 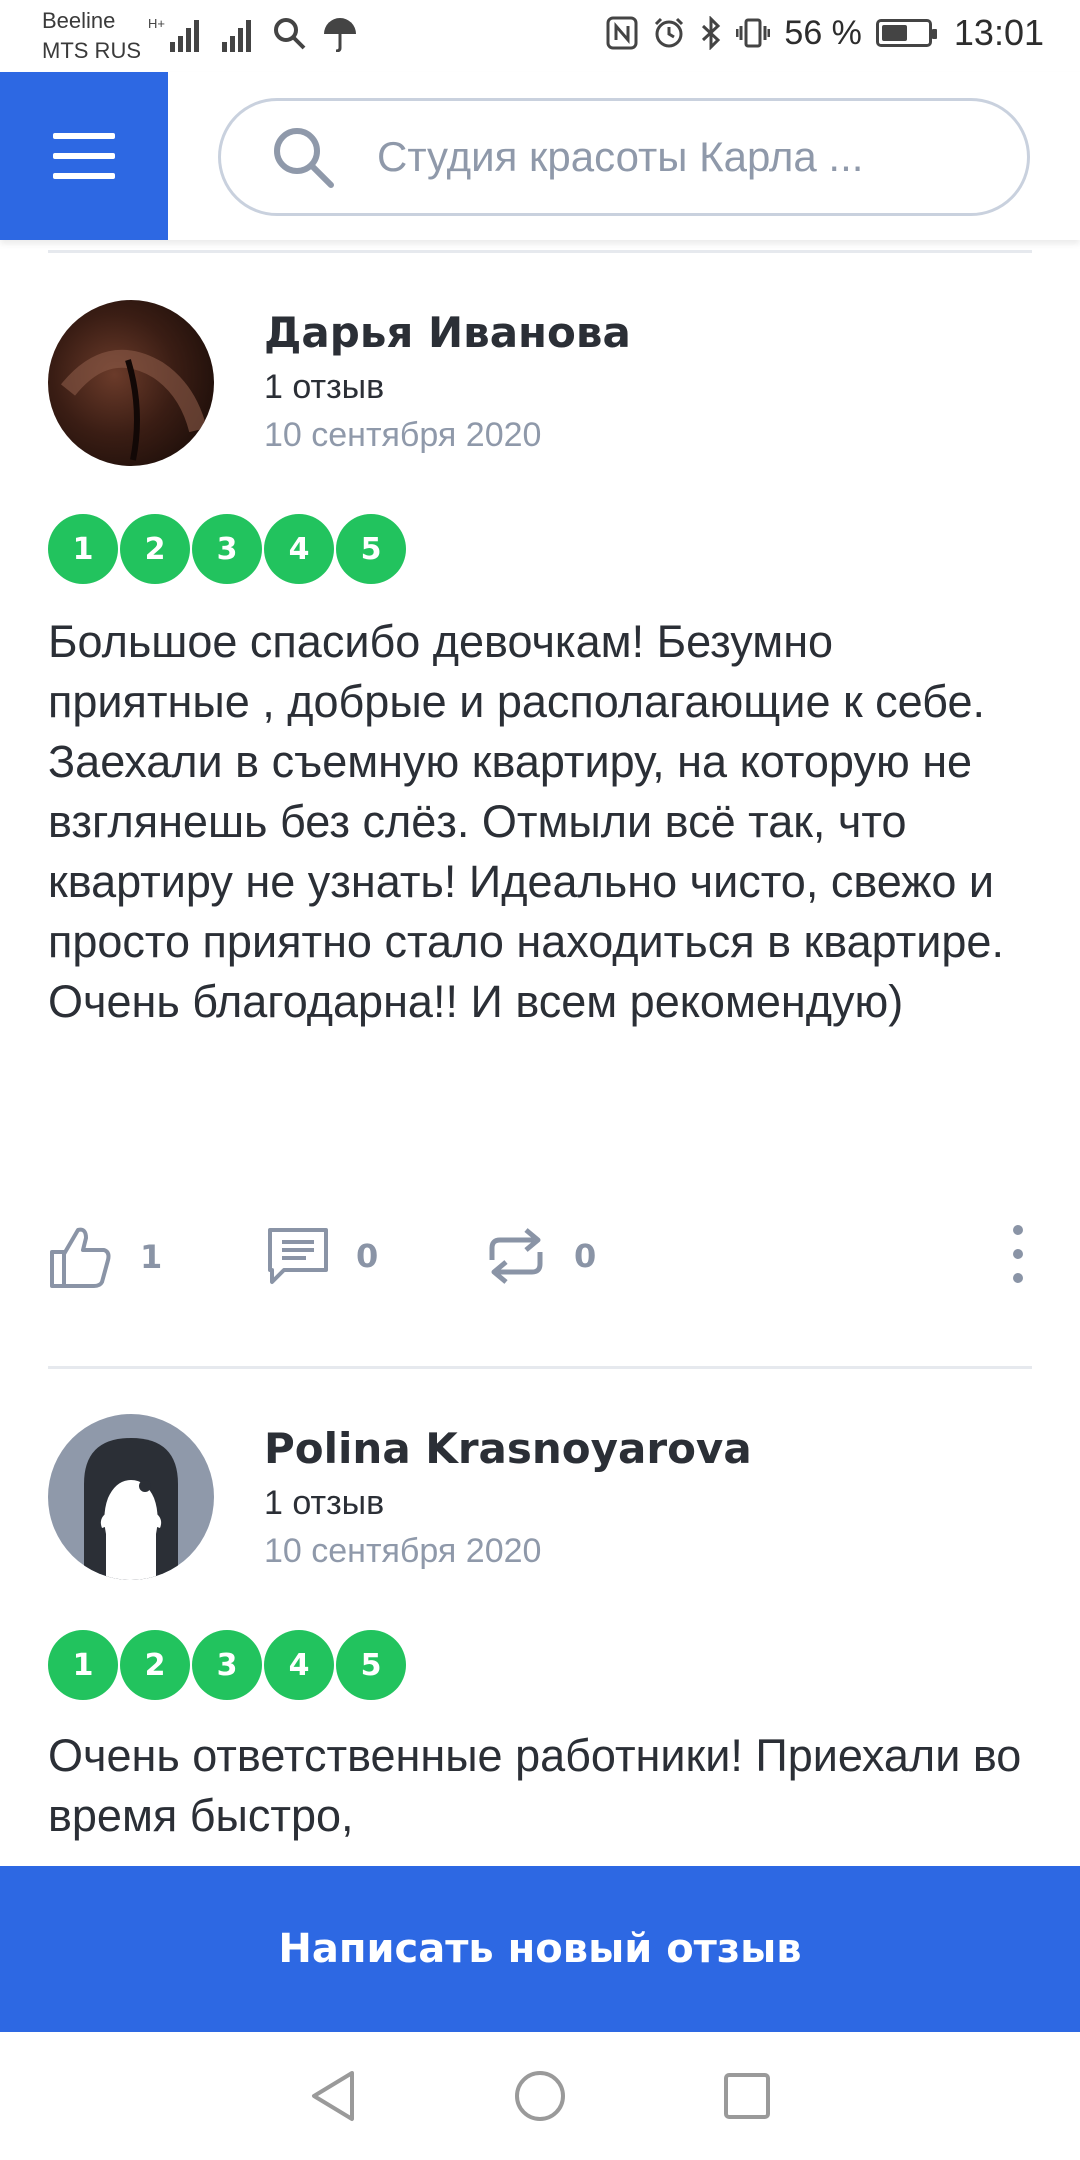 What do you see at coordinates (253, 34) in the screenshot?
I see `status-left-icons: H+` at bounding box center [253, 34].